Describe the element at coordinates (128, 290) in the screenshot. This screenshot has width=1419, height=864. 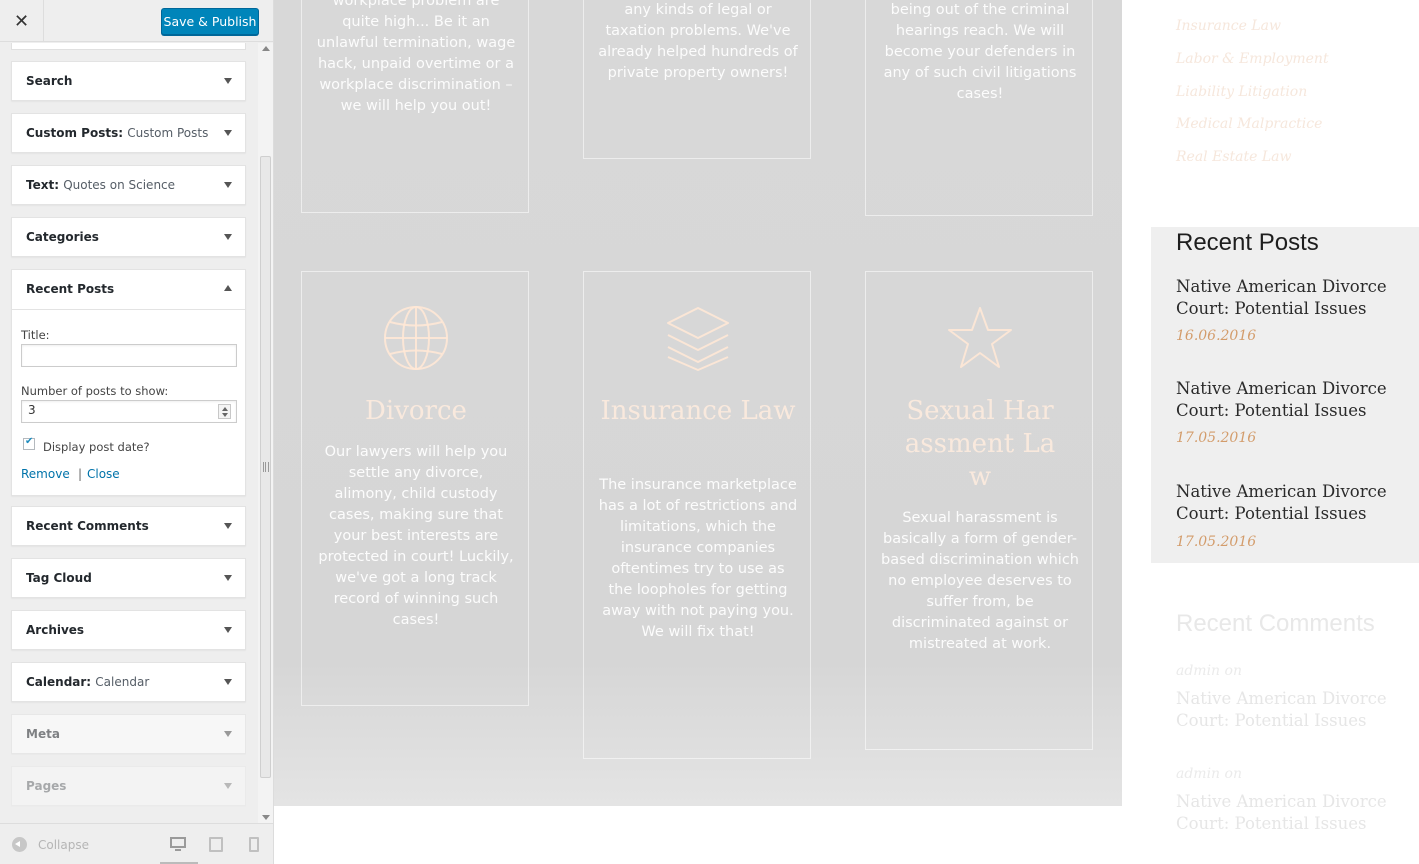
I see `widget-header: Recent Posts` at that location.